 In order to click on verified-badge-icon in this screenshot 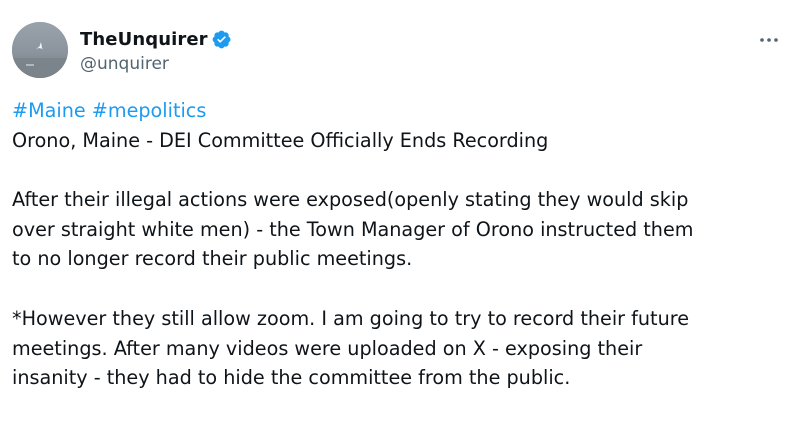, I will do `click(221, 39)`.